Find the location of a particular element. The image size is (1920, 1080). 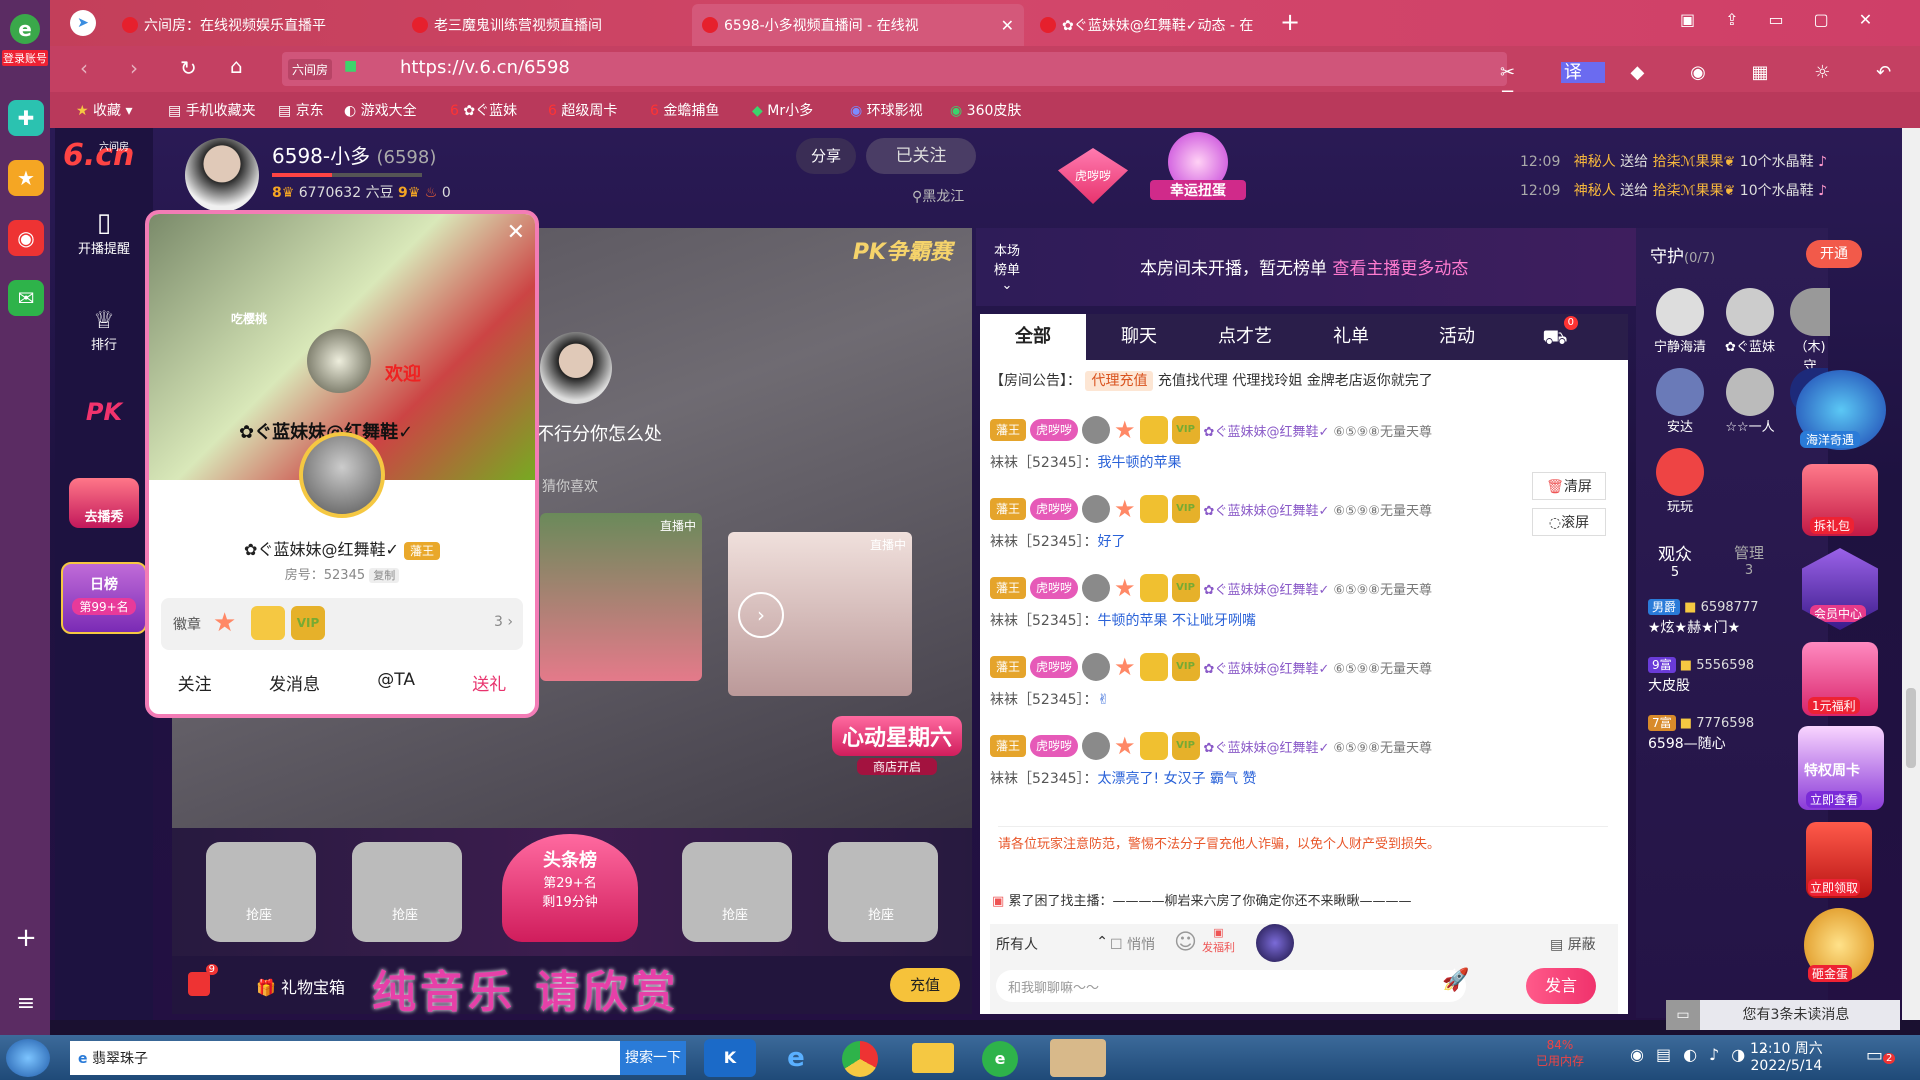

seat-3: 抢座 is located at coordinates (737, 892).